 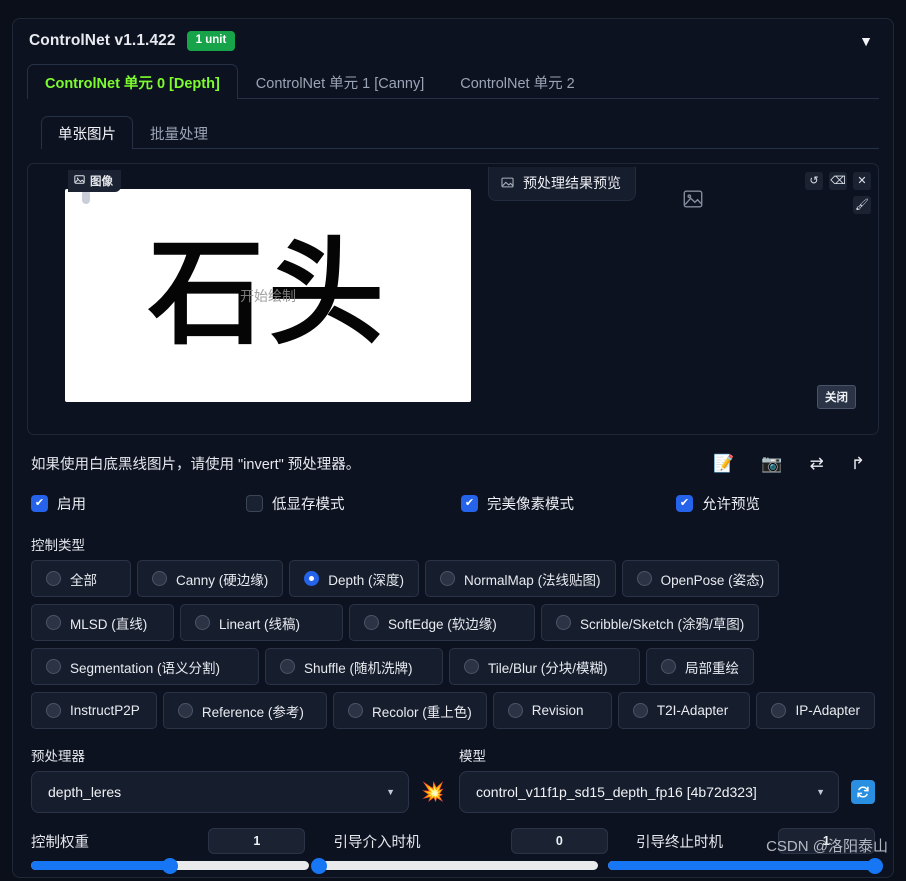 What do you see at coordinates (517, 81) in the screenshot?
I see `tab-controlnet-unit-2: ControlNet 单元 2` at bounding box center [517, 81].